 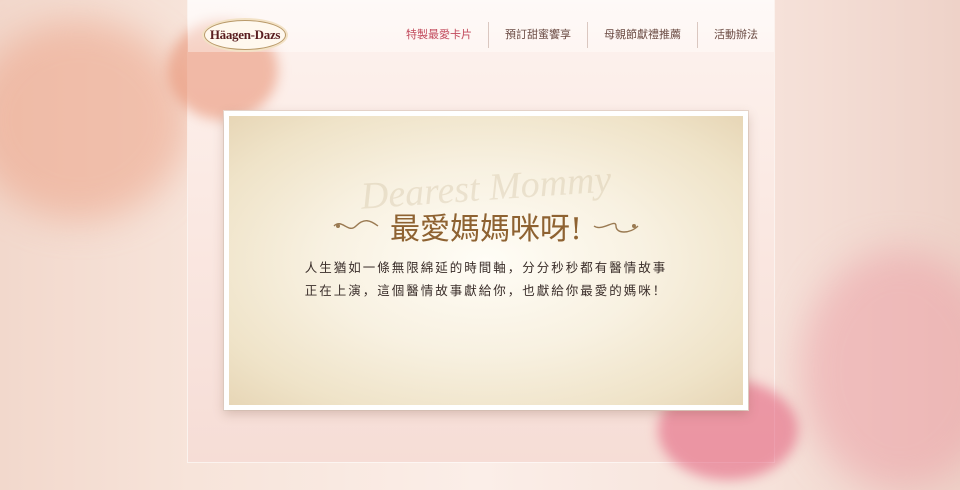 What do you see at coordinates (735, 35) in the screenshot?
I see `nav-item-rules: 活動辦法` at bounding box center [735, 35].